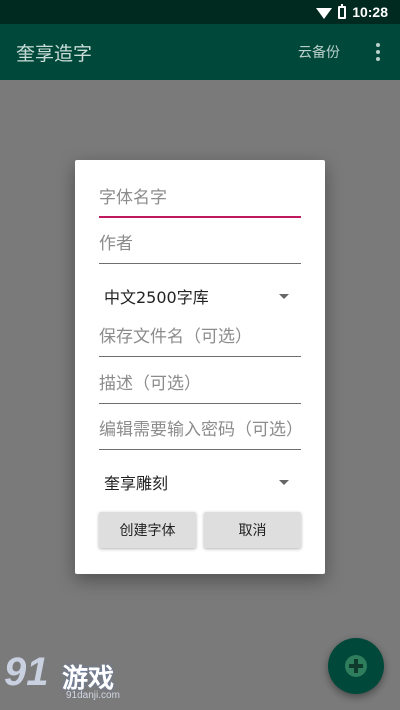 The width and height of the screenshot is (400, 710). I want to click on author-field, so click(200, 246).